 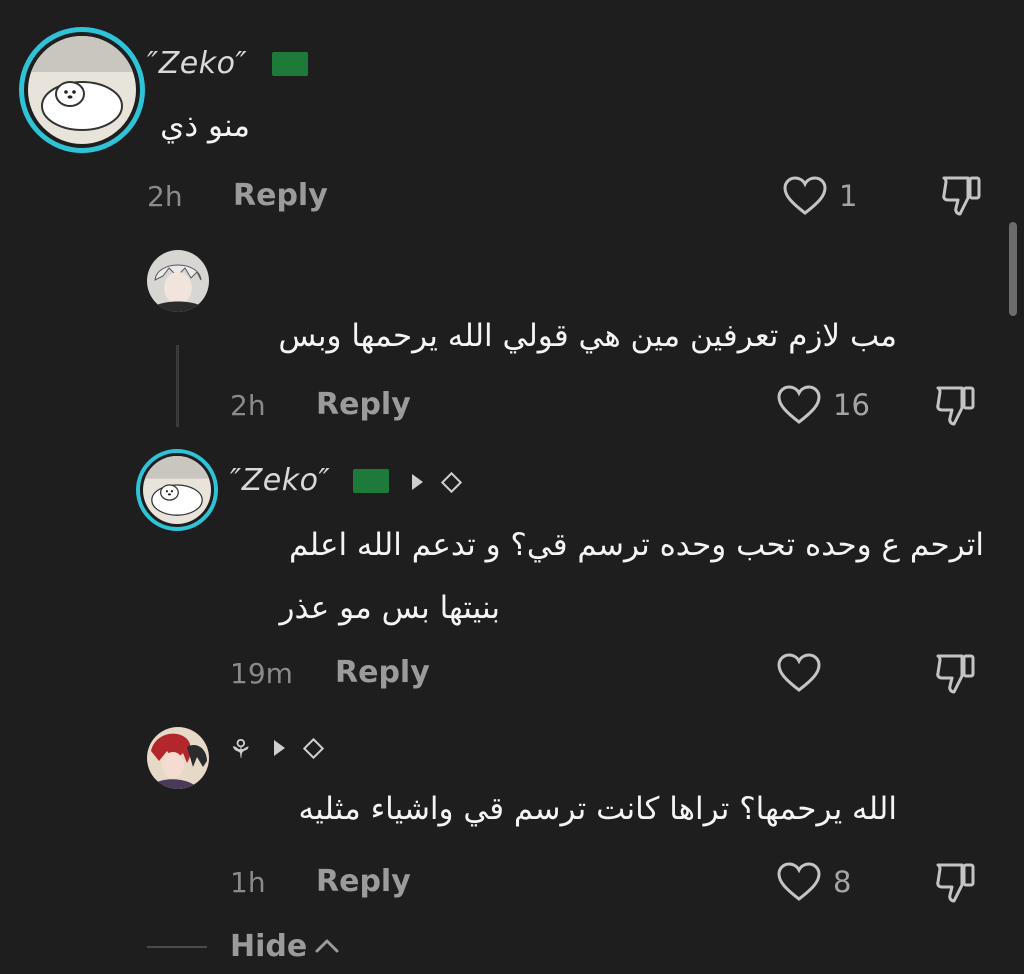 What do you see at coordinates (327, 945) in the screenshot?
I see `chevron-up-icon` at bounding box center [327, 945].